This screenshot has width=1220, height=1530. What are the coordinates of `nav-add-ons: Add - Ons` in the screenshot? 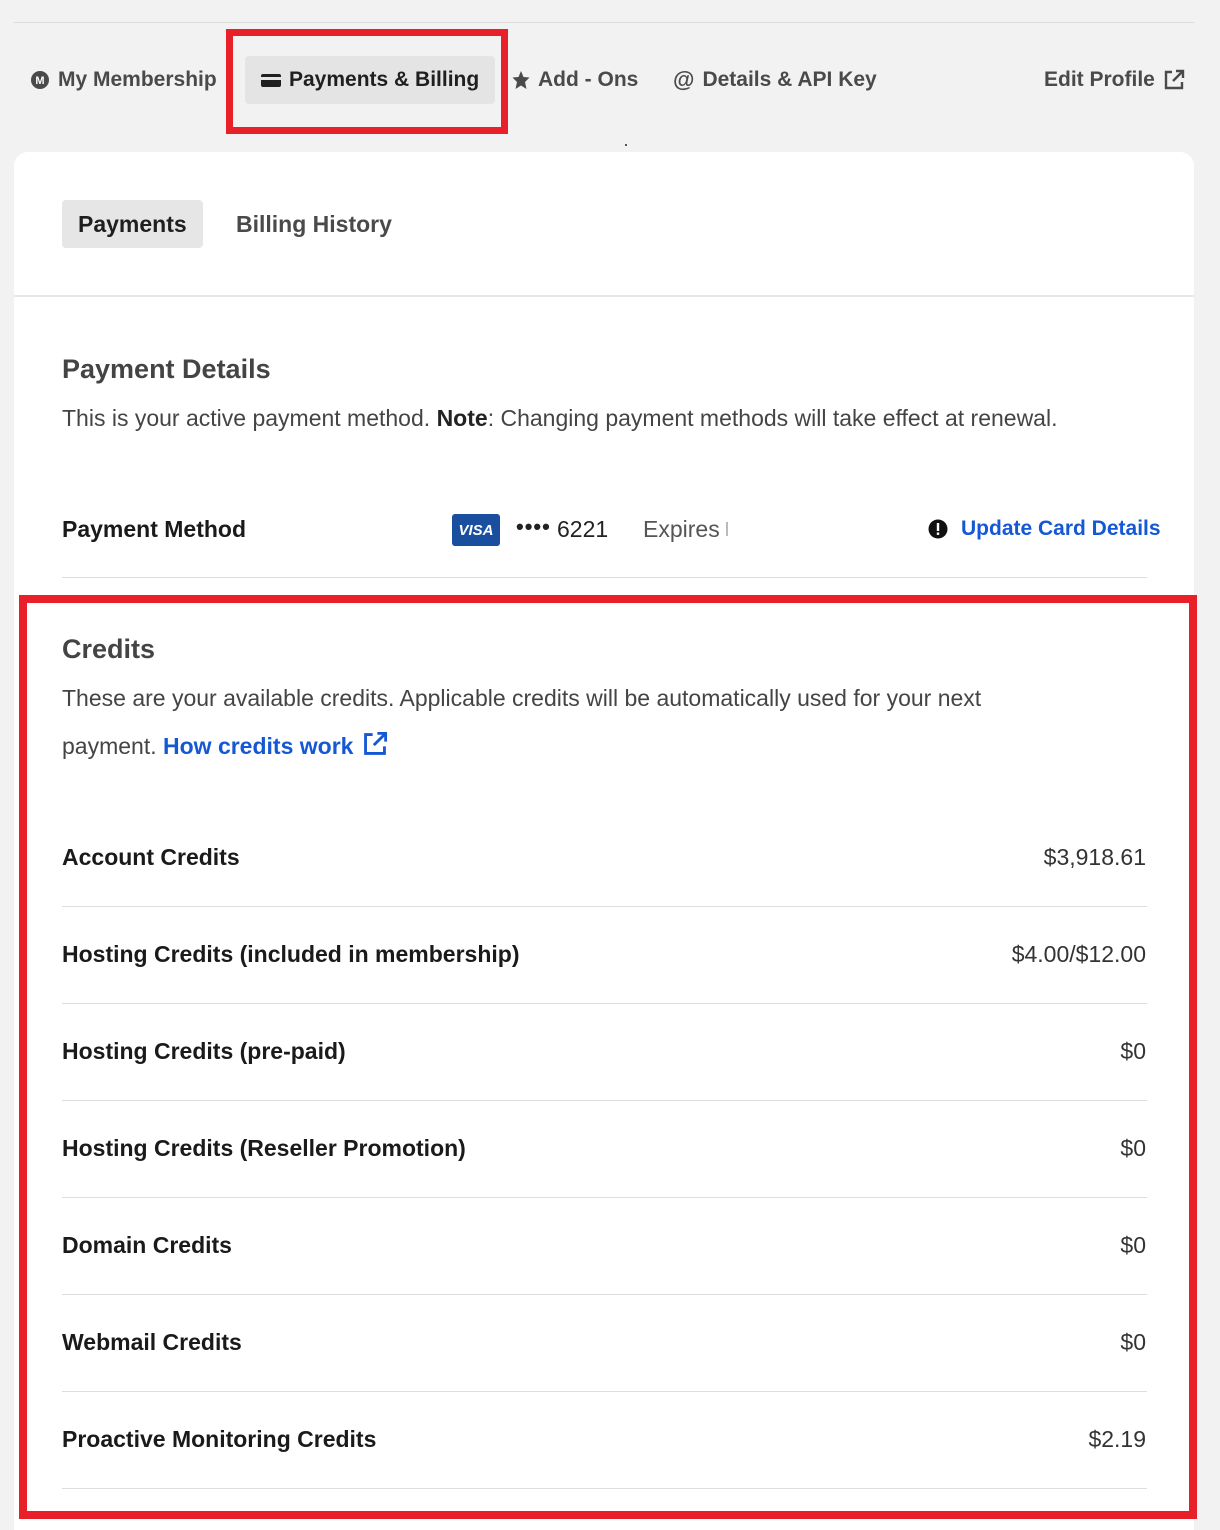 It's located at (575, 80).